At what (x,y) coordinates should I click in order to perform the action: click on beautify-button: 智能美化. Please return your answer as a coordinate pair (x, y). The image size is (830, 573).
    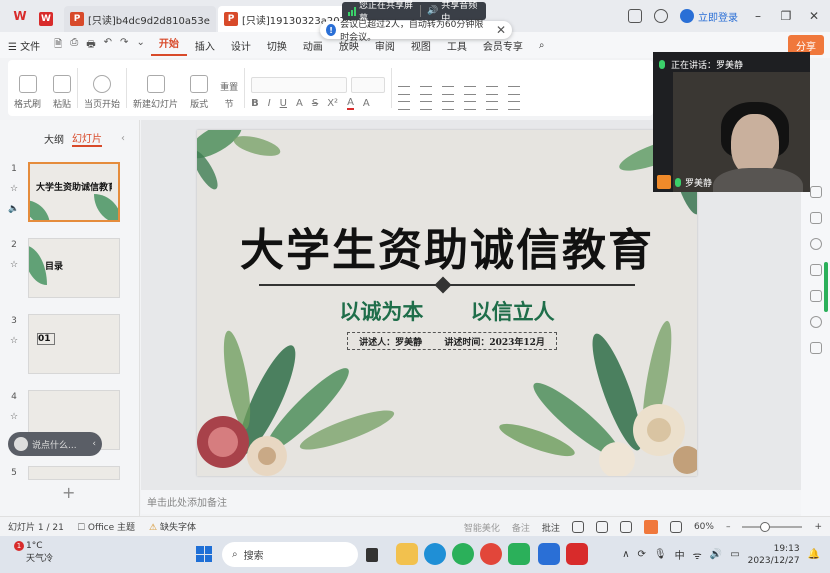
    Looking at the image, I should click on (482, 527).